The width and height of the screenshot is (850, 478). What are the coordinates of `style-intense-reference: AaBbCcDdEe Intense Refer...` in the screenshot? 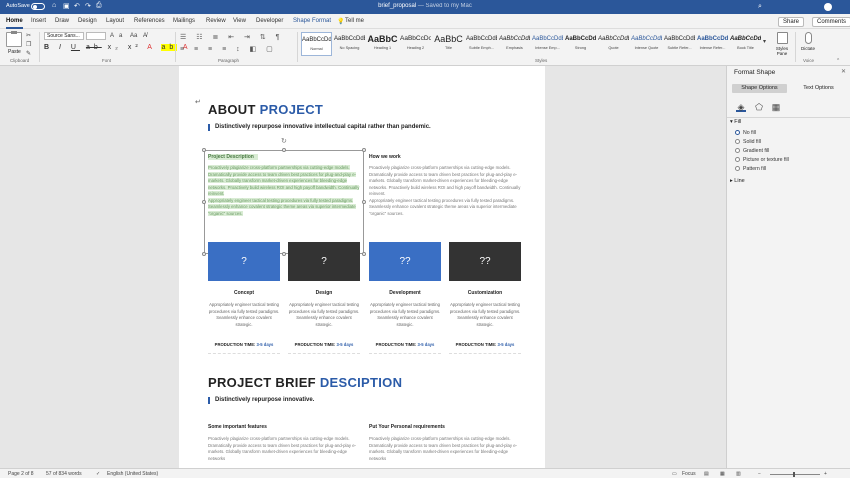 It's located at (712, 44).